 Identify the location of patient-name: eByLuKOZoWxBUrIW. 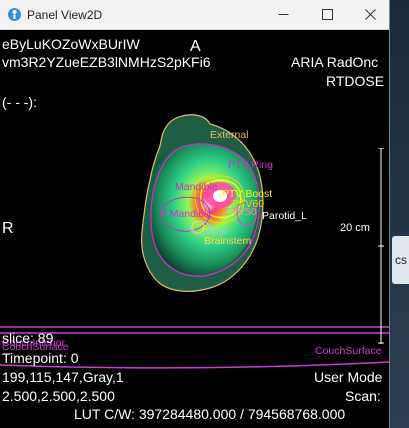
(71, 44).